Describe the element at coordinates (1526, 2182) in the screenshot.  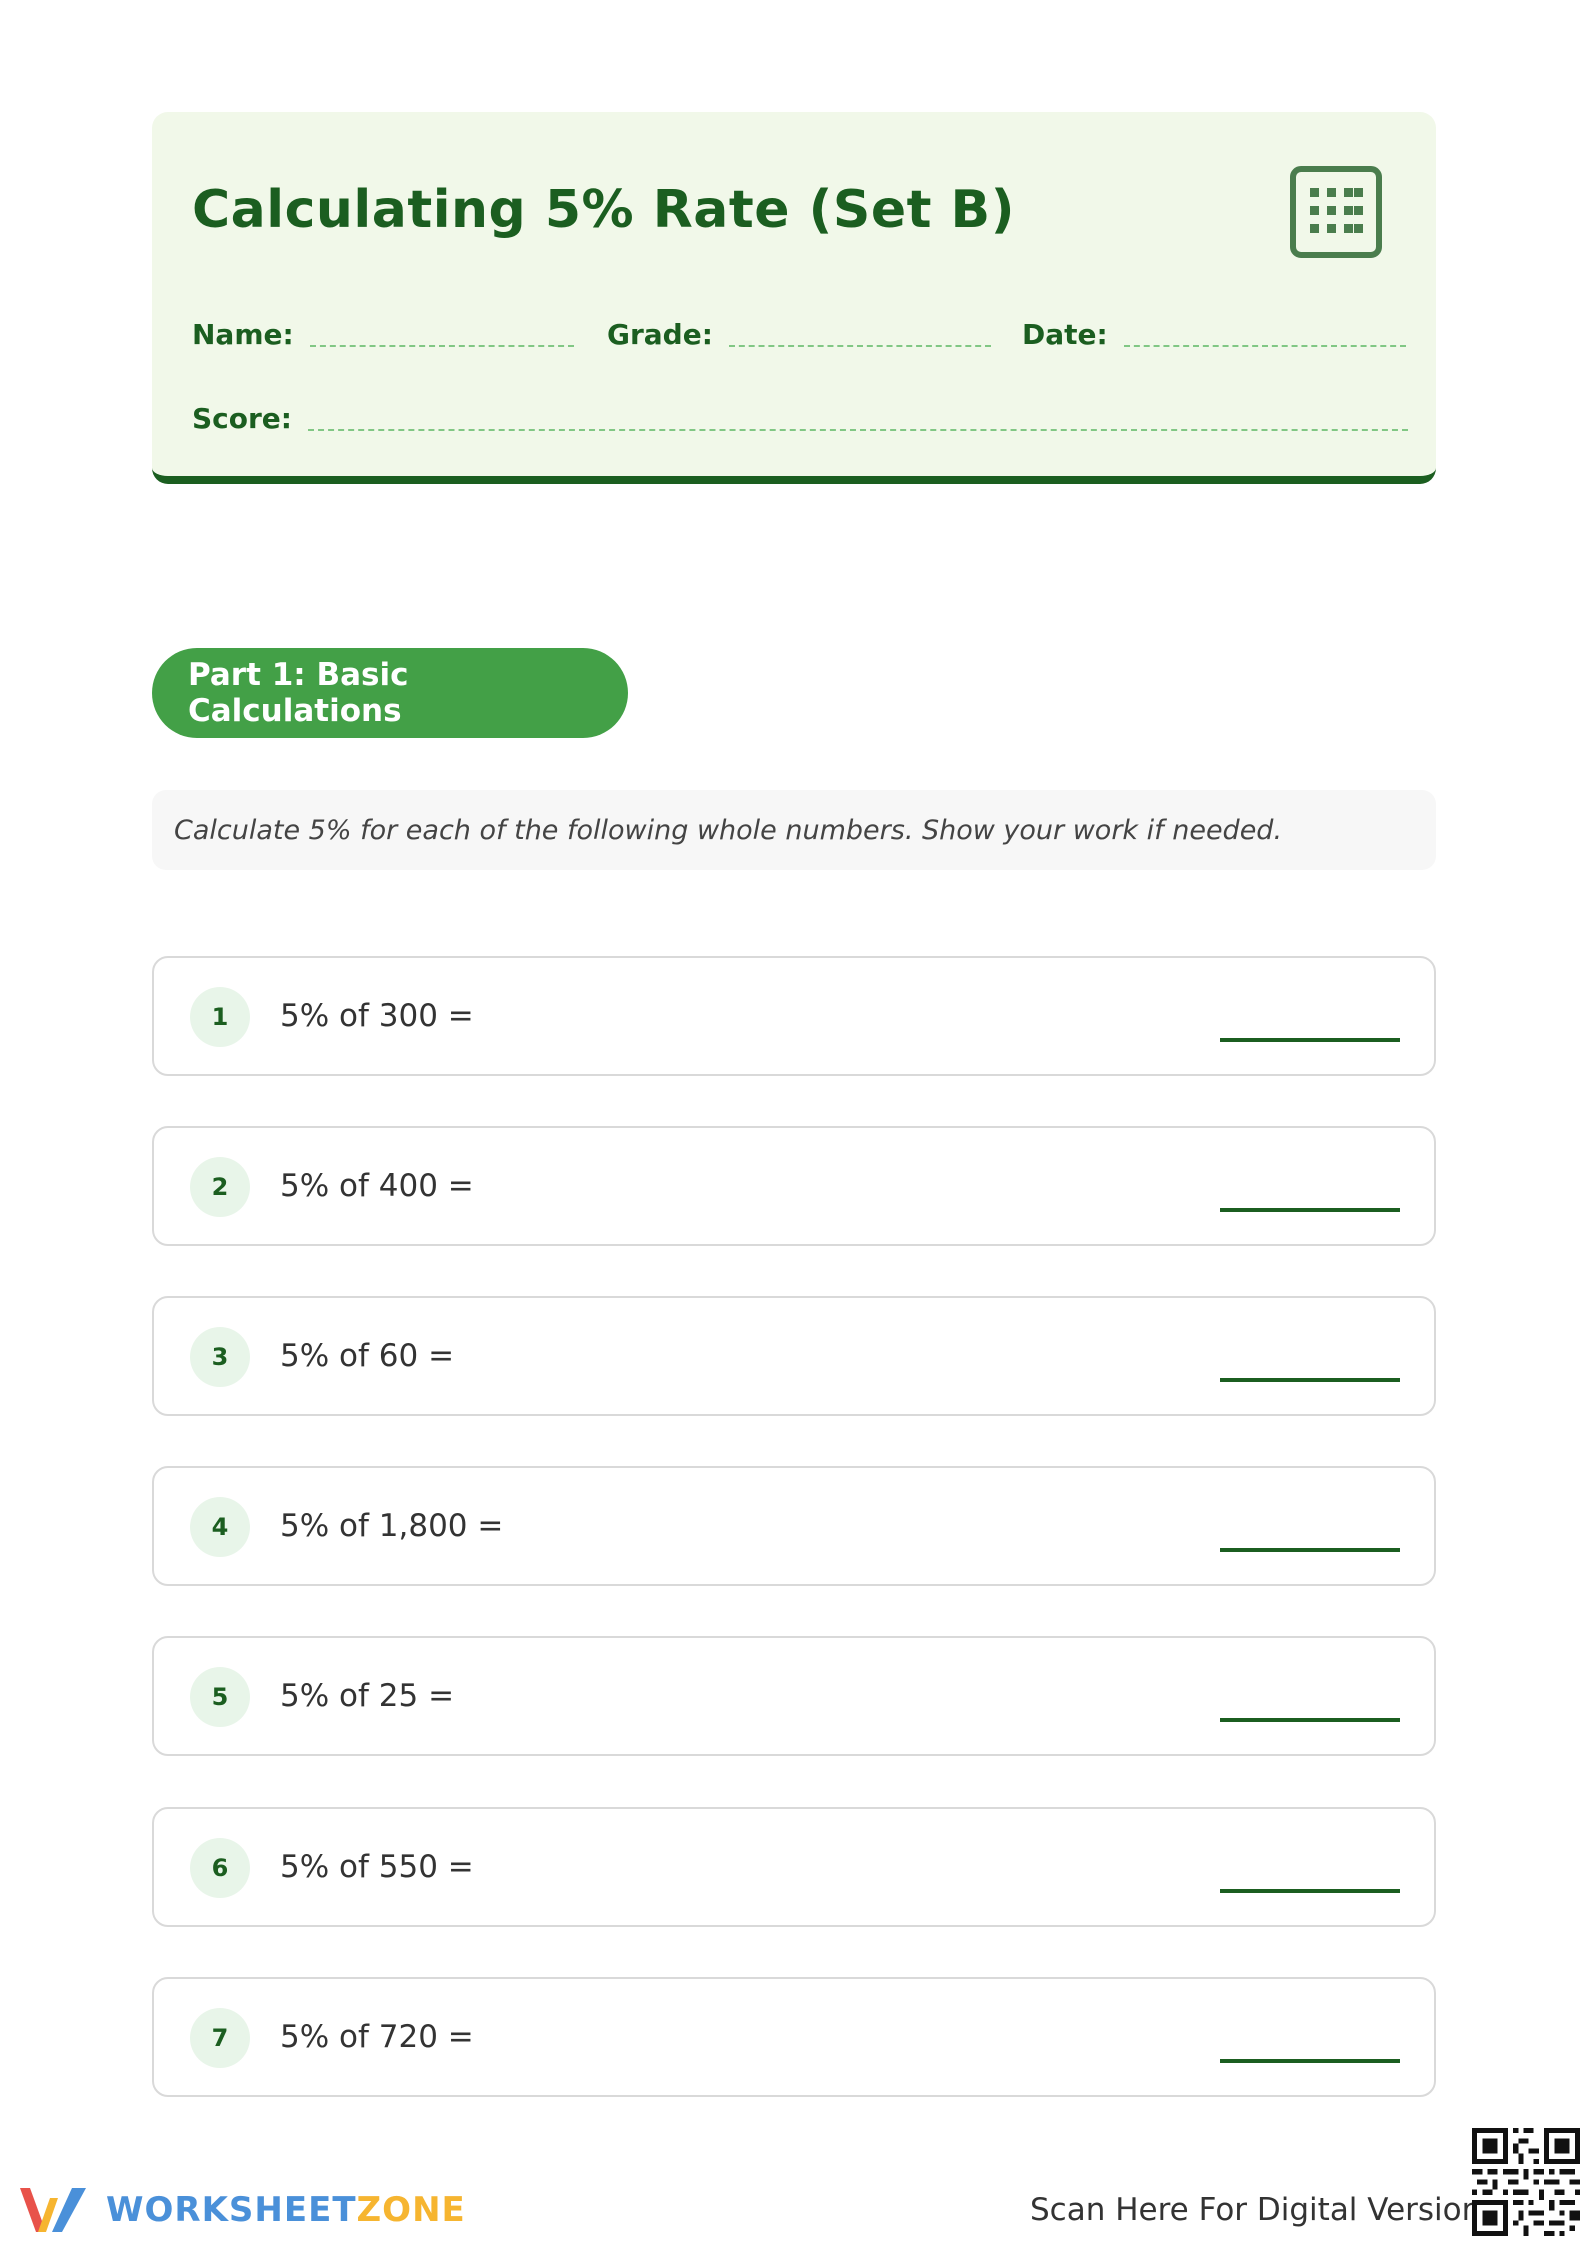
I see `qr-code-icon` at that location.